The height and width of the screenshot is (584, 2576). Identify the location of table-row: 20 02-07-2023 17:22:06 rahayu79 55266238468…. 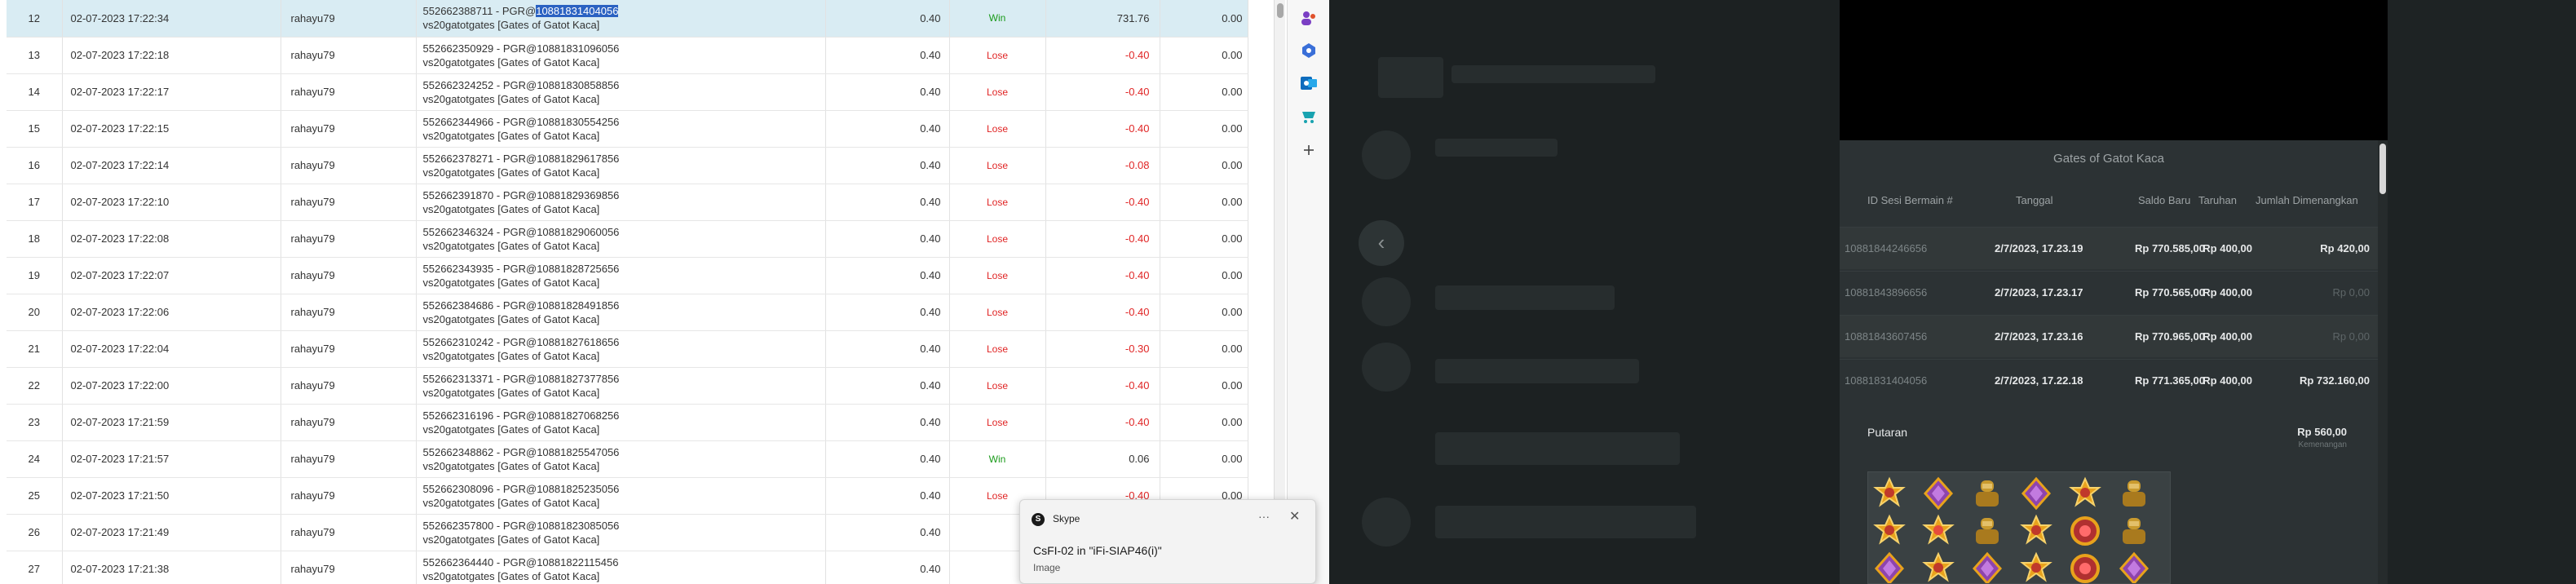
(627, 312).